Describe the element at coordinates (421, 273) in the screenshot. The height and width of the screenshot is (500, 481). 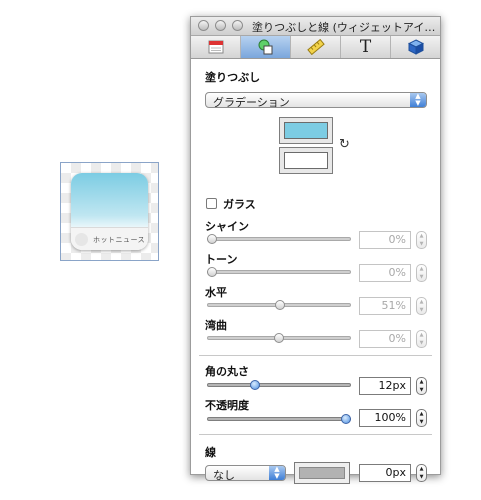
I see `tone-stepper: ▲ ▼` at that location.